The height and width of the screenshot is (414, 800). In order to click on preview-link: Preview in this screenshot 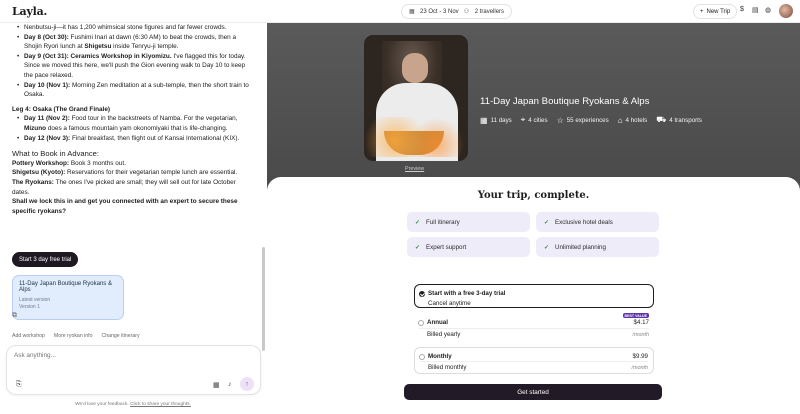, I will do `click(414, 169)`.